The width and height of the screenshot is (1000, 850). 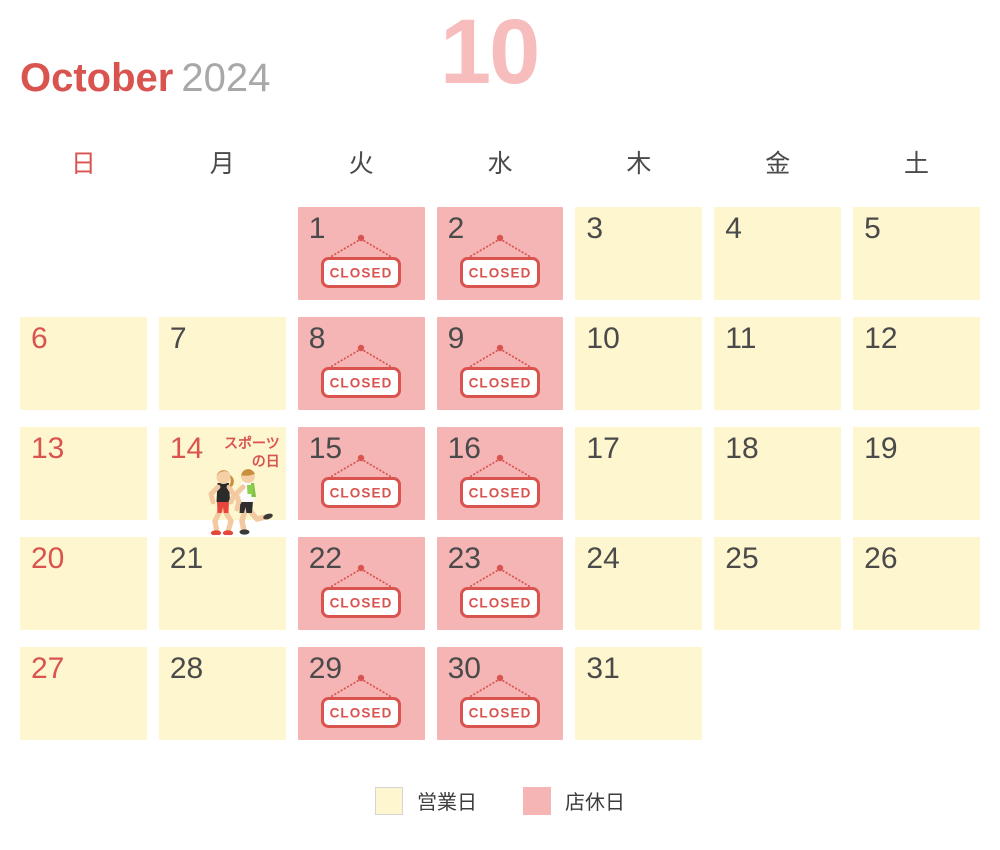 What do you see at coordinates (222, 583) in the screenshot?
I see `calendar-cell-day-21: 21` at bounding box center [222, 583].